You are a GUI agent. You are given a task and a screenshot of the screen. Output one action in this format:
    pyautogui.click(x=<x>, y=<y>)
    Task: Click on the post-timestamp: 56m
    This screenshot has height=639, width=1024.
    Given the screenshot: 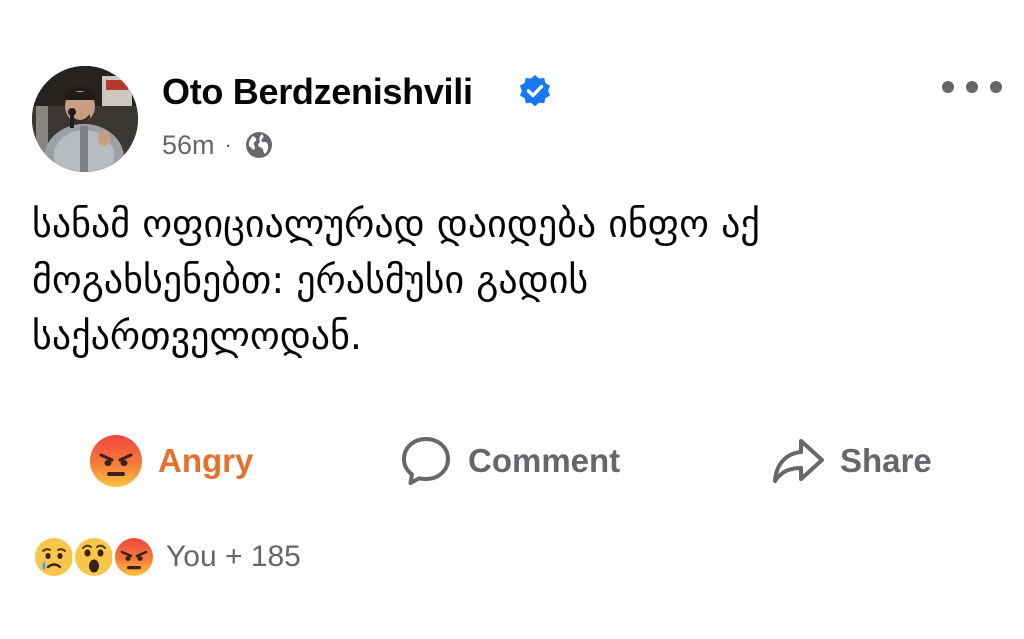 What is the action you would take?
    pyautogui.click(x=188, y=145)
    